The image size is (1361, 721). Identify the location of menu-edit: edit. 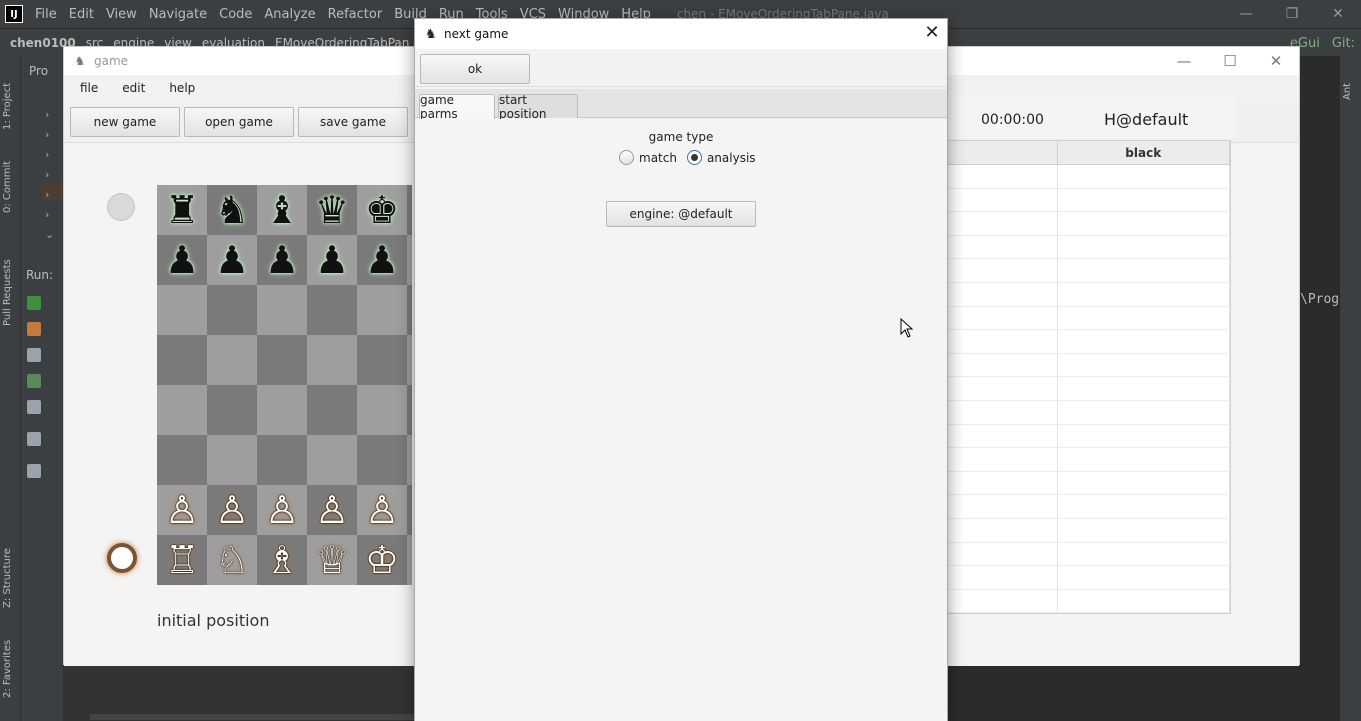
(133, 88).